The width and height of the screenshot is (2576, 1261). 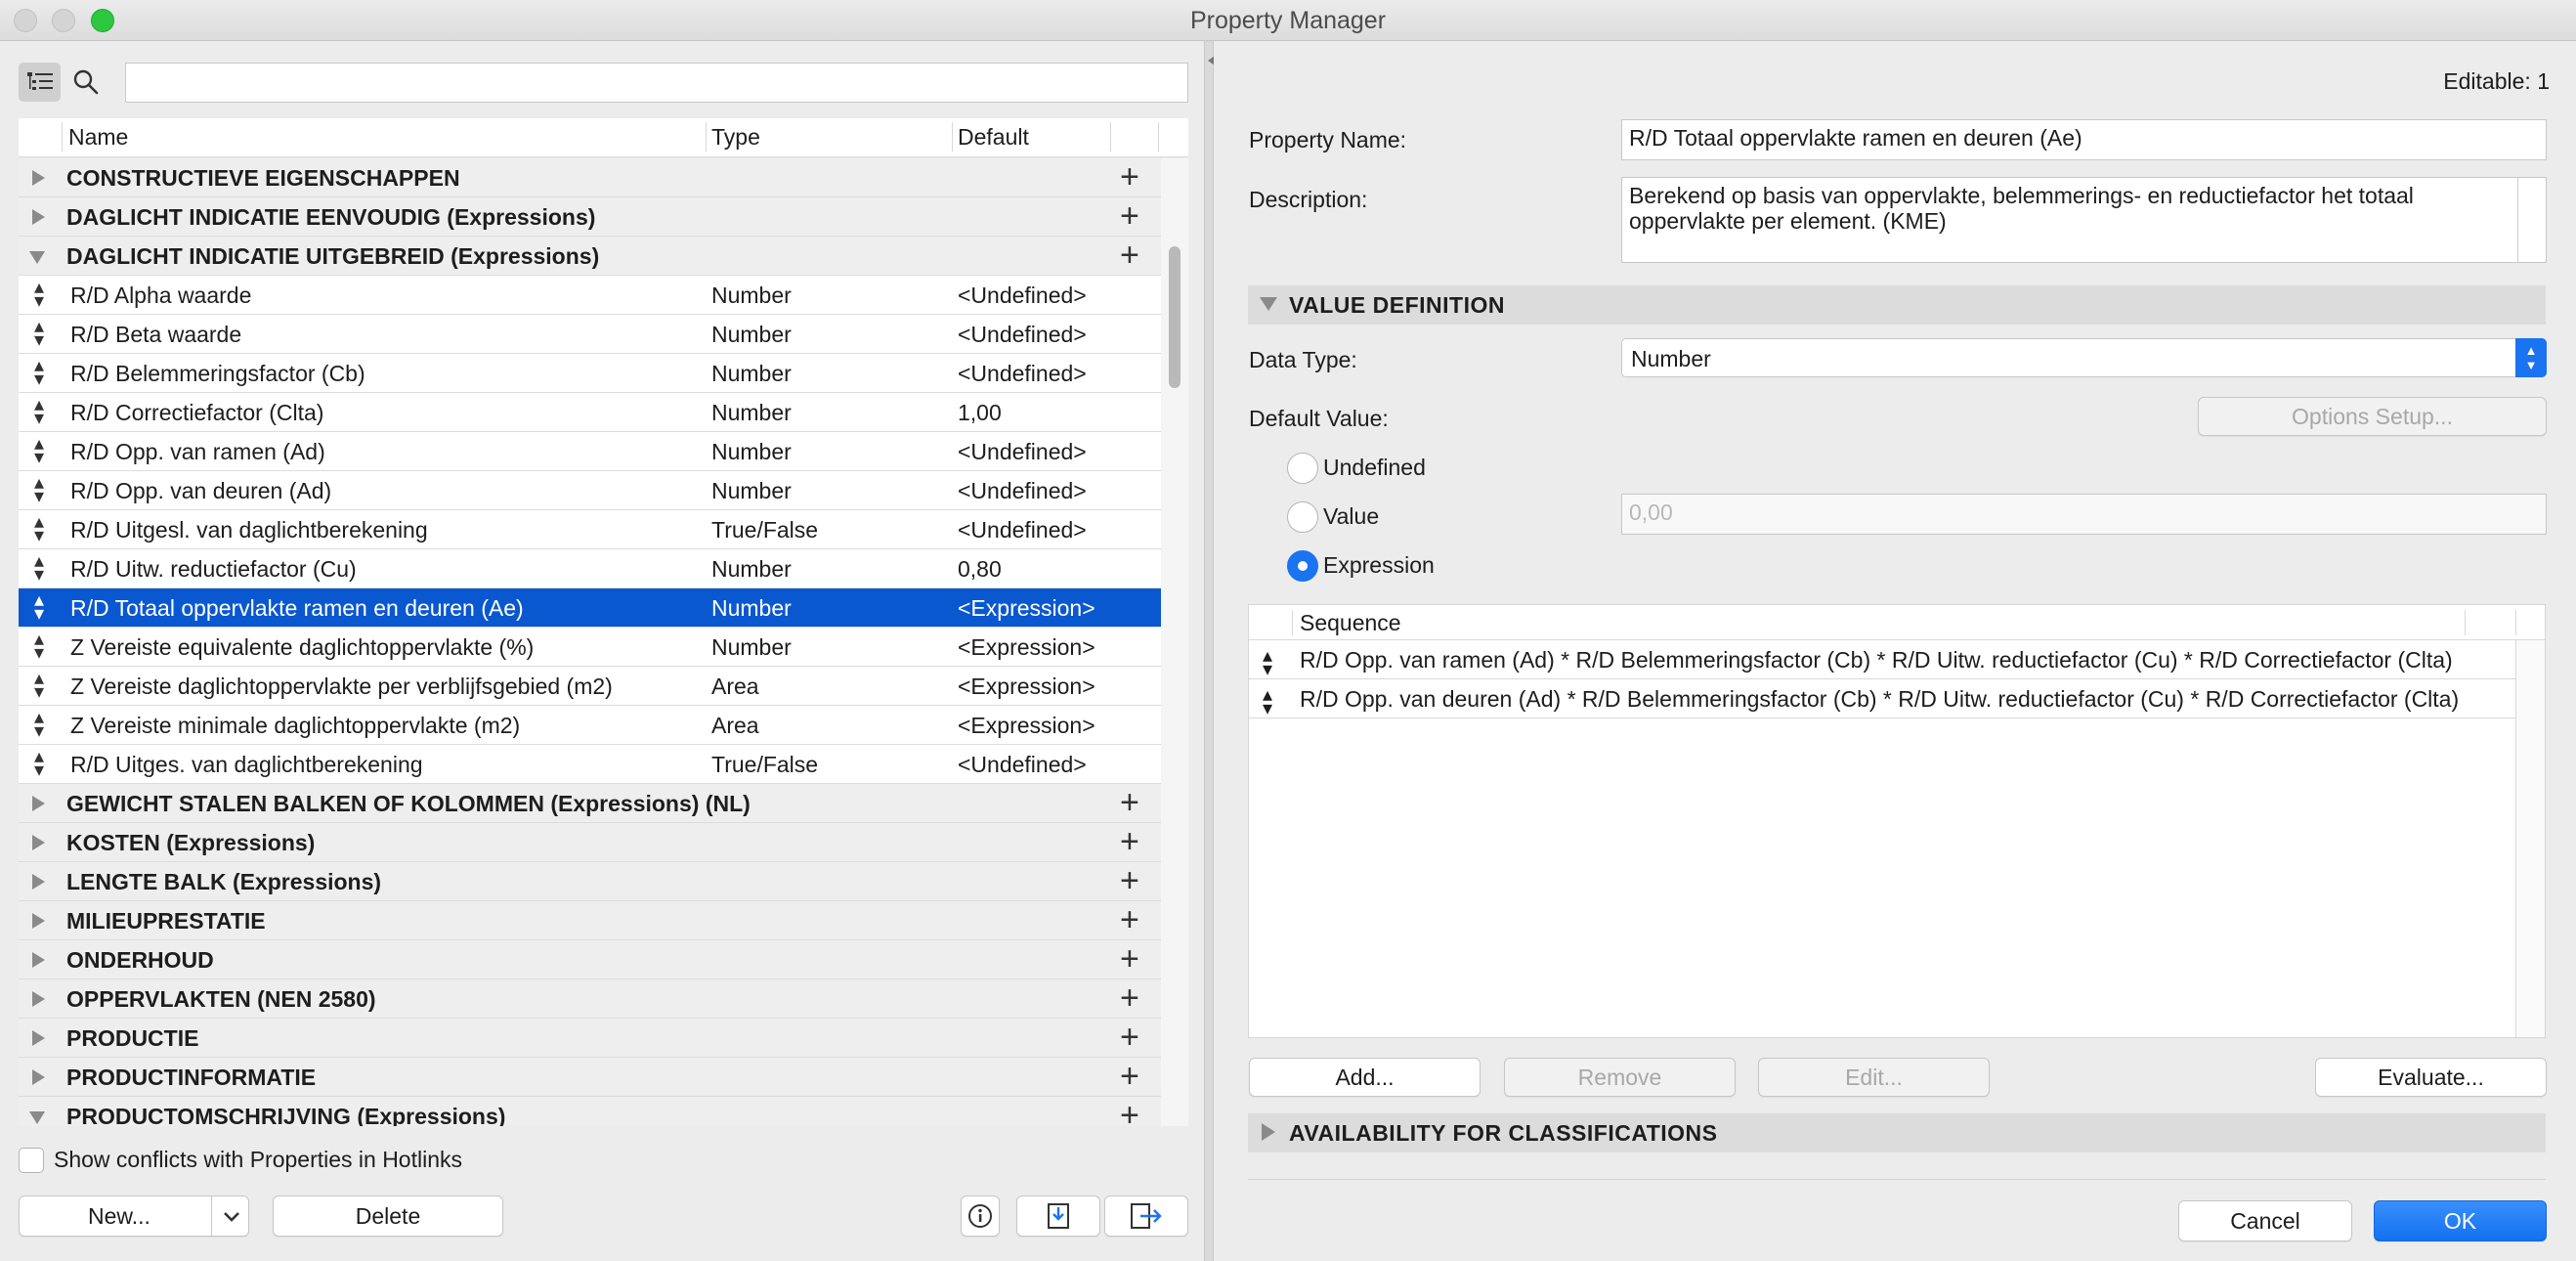 What do you see at coordinates (590, 920) in the screenshot?
I see `property-group-row: MILIEUPRESTATIE +` at bounding box center [590, 920].